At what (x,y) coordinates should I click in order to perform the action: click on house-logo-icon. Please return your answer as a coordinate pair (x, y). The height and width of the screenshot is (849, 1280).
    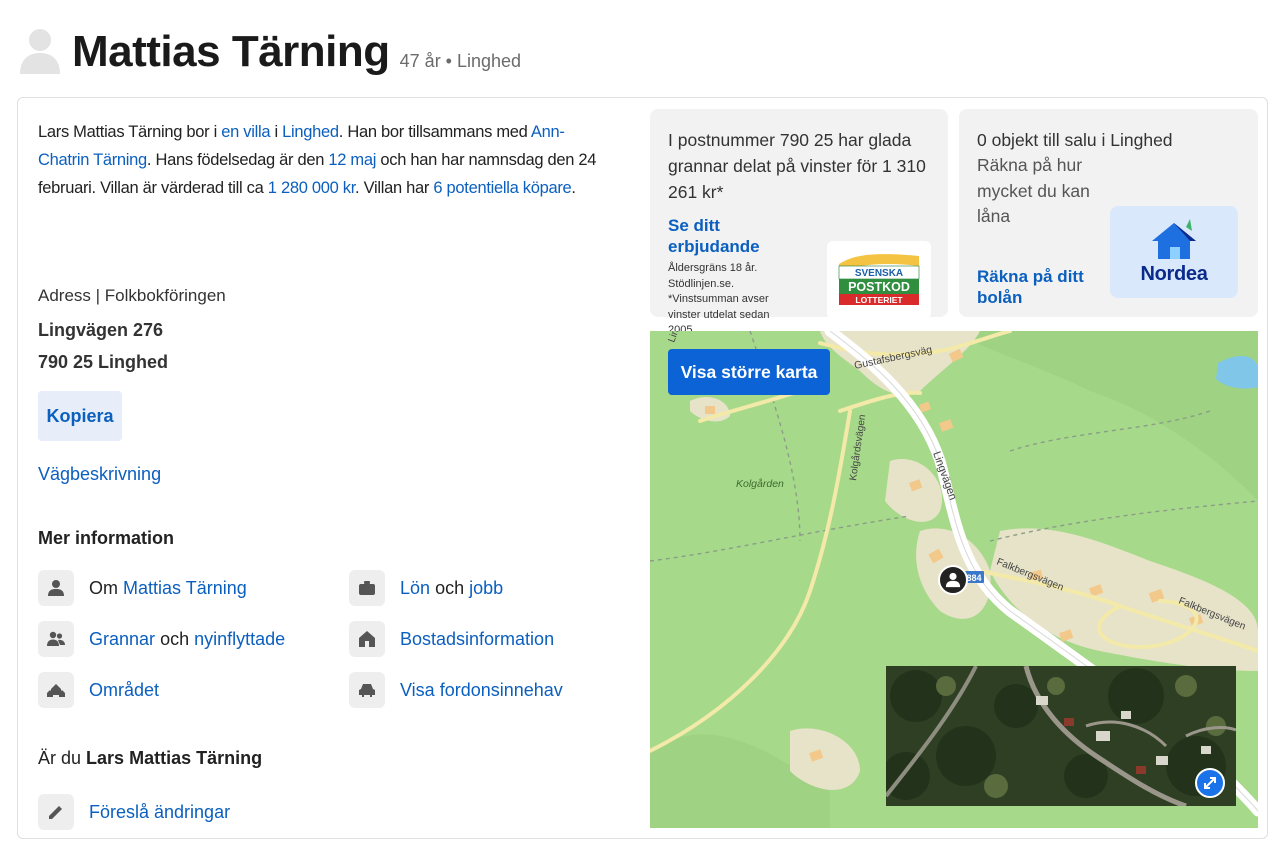
    Looking at the image, I should click on (1174, 238).